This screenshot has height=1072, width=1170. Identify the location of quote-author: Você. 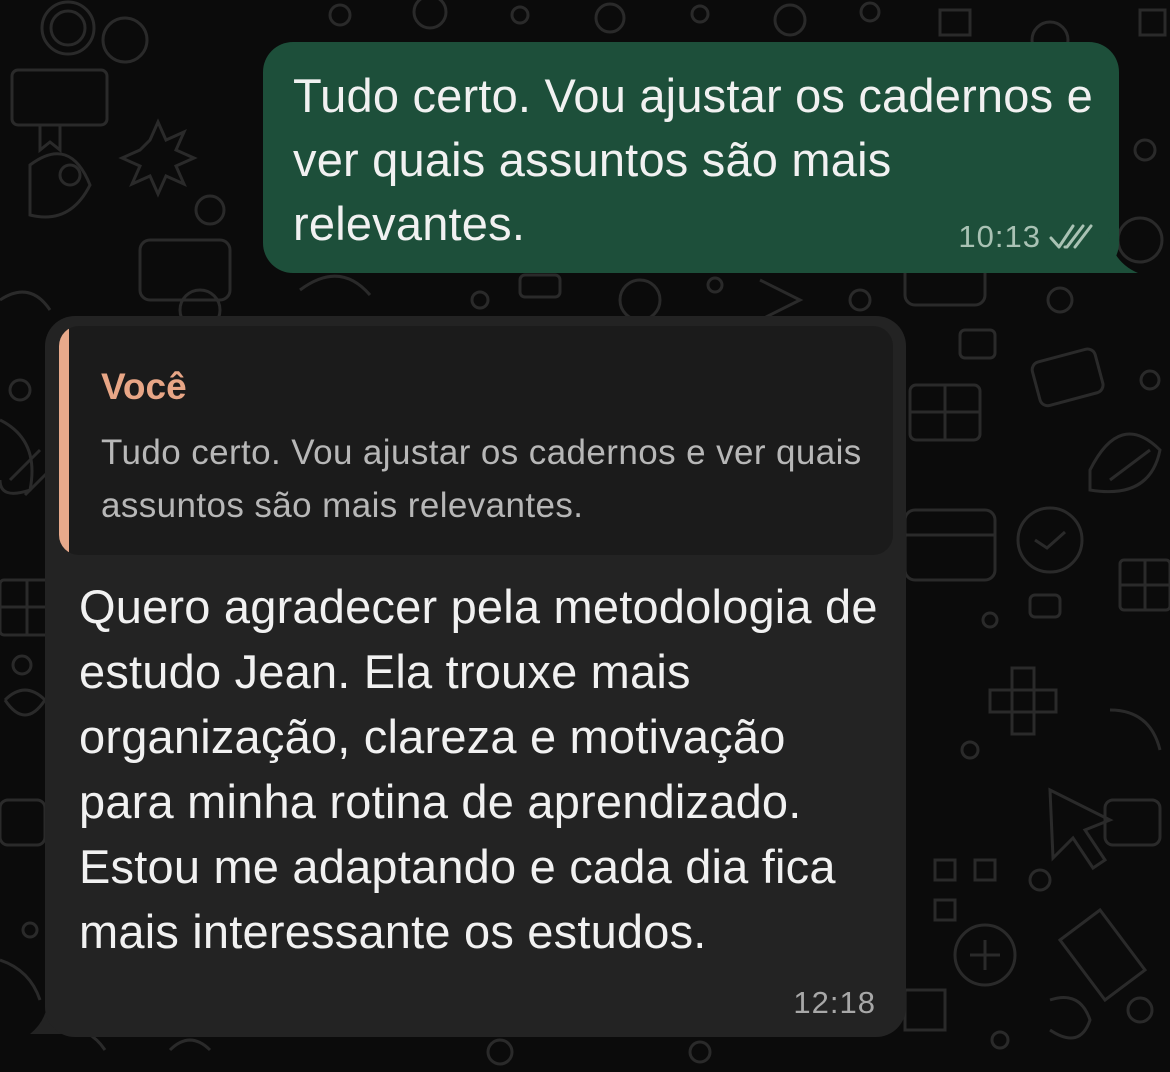
(144, 386).